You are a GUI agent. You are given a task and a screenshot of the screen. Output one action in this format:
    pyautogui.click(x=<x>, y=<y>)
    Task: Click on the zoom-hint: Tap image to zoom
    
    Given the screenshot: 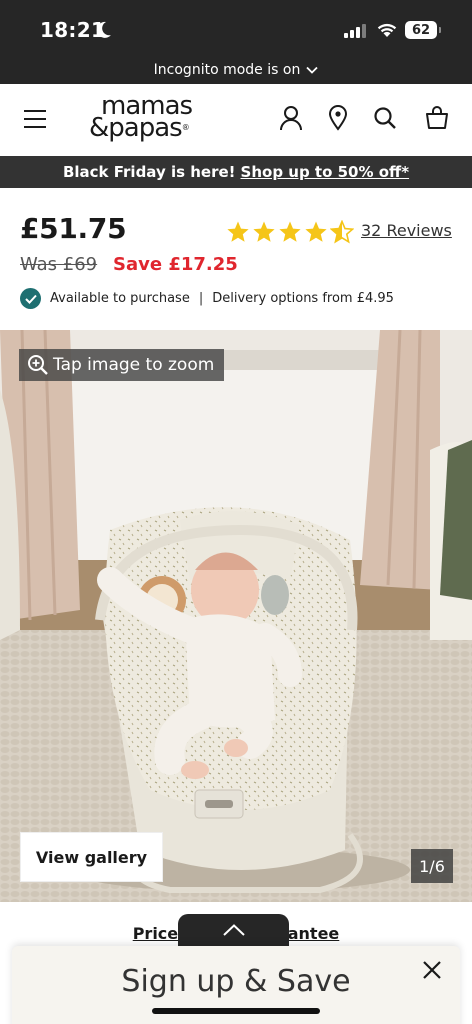 What is the action you would take?
    pyautogui.click(x=121, y=365)
    